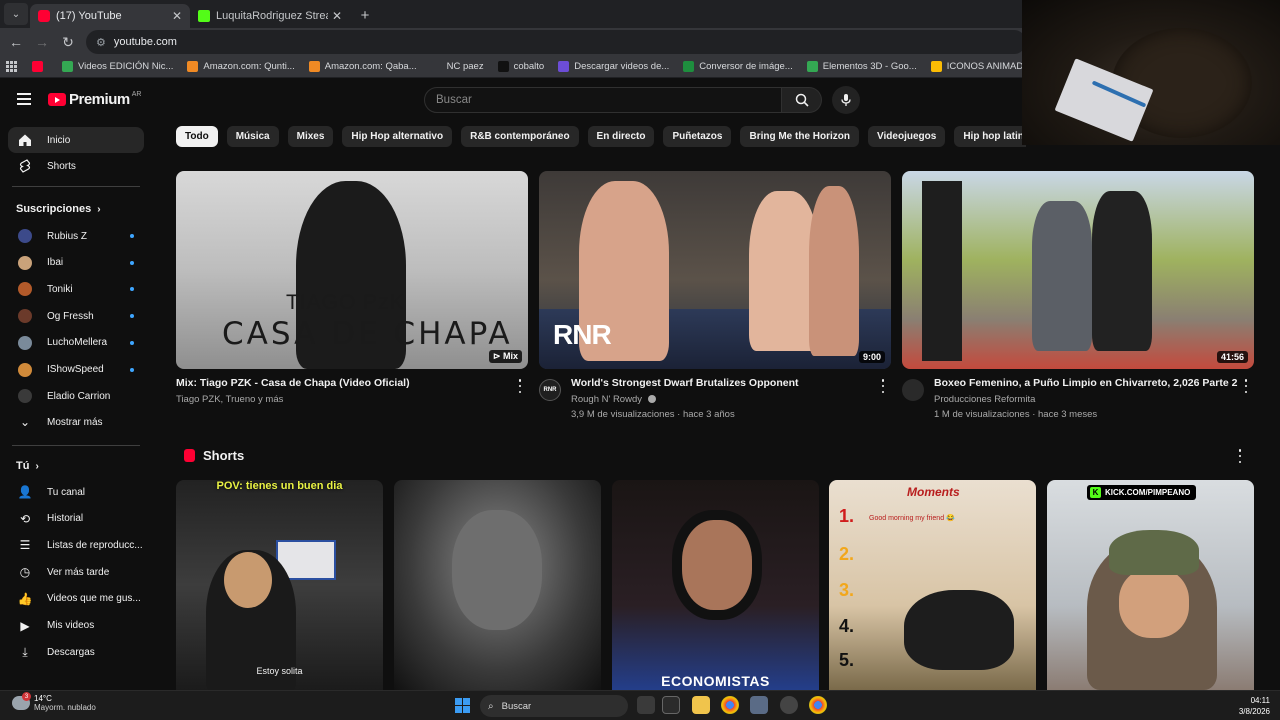 This screenshot has width=1280, height=720. What do you see at coordinates (846, 100) in the screenshot?
I see `voice-search-button` at bounding box center [846, 100].